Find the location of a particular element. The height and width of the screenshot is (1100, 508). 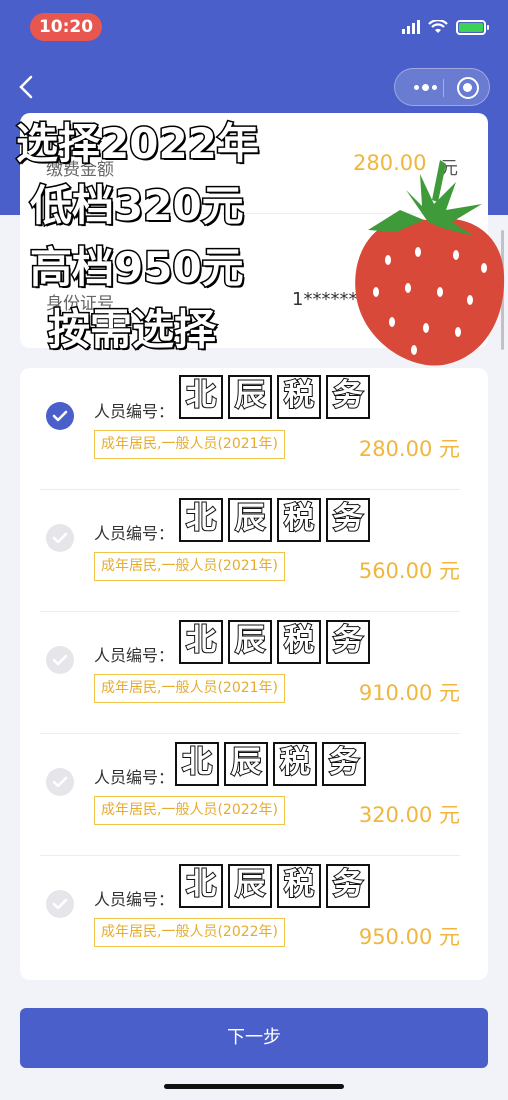

payment-option: 人员编号： 北辰税务 成年居民,一般人员(2022年) 320.00 元 is located at coordinates (254, 795).